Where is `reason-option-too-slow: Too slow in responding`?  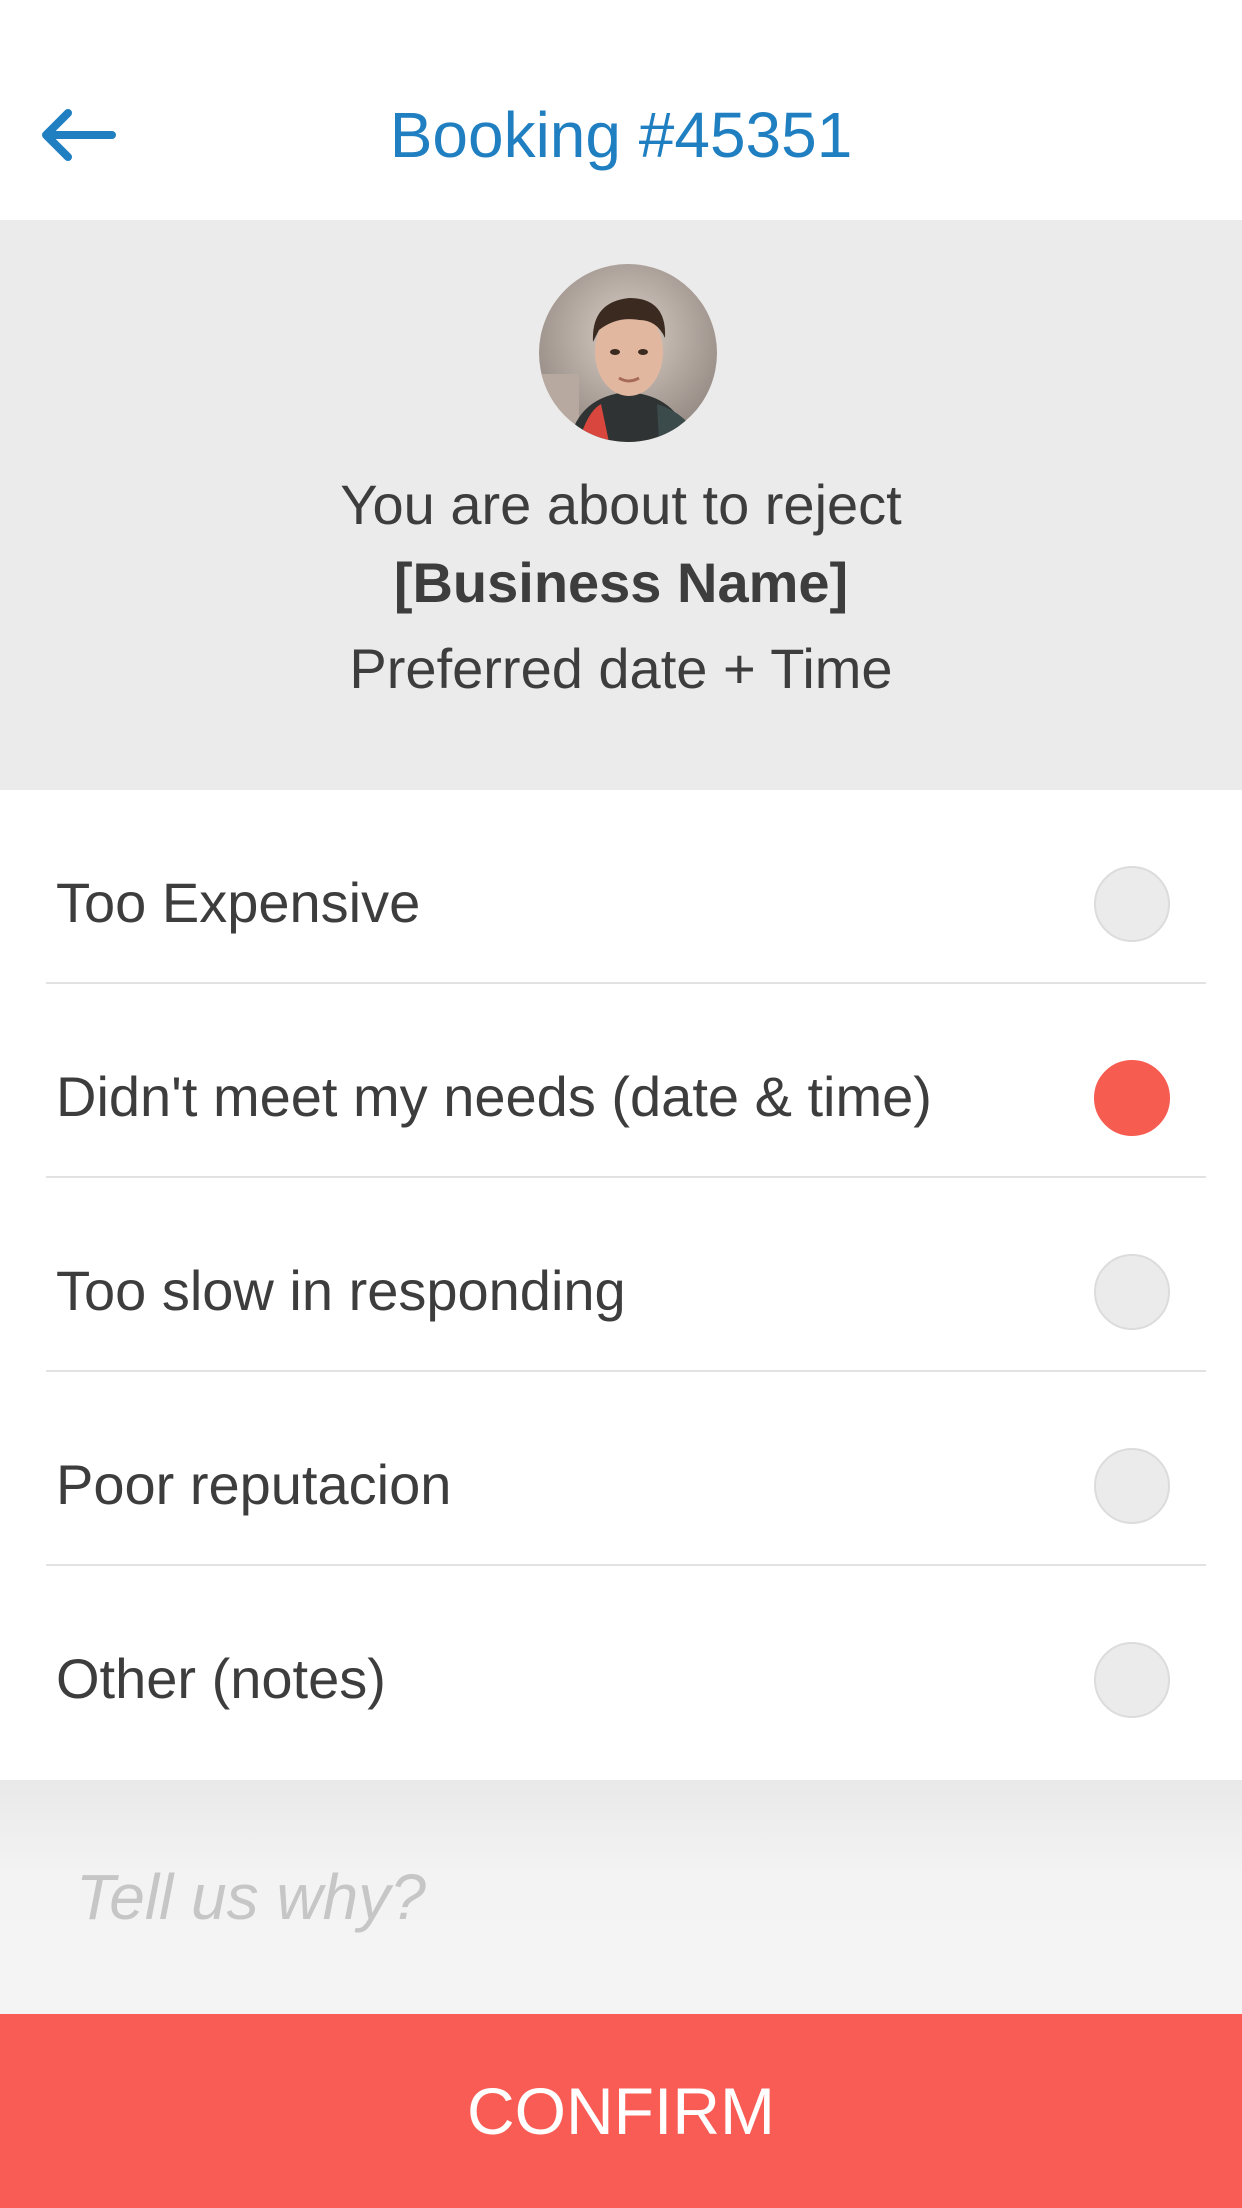
reason-option-too-slow: Too slow in responding is located at coordinates (621, 1275).